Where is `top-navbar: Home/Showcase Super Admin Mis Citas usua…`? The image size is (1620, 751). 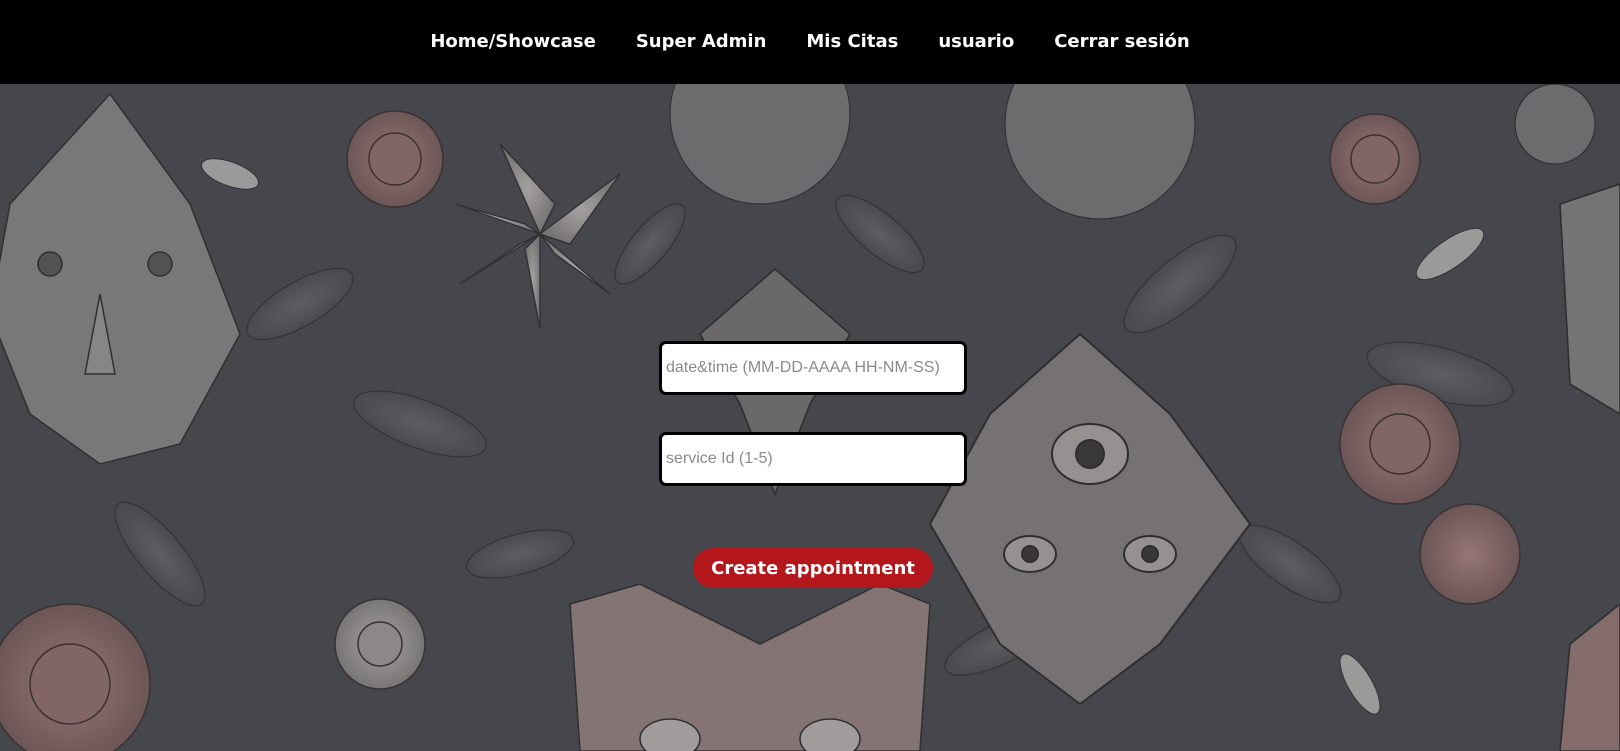 top-navbar: Home/Showcase Super Admin Mis Citas usua… is located at coordinates (810, 42).